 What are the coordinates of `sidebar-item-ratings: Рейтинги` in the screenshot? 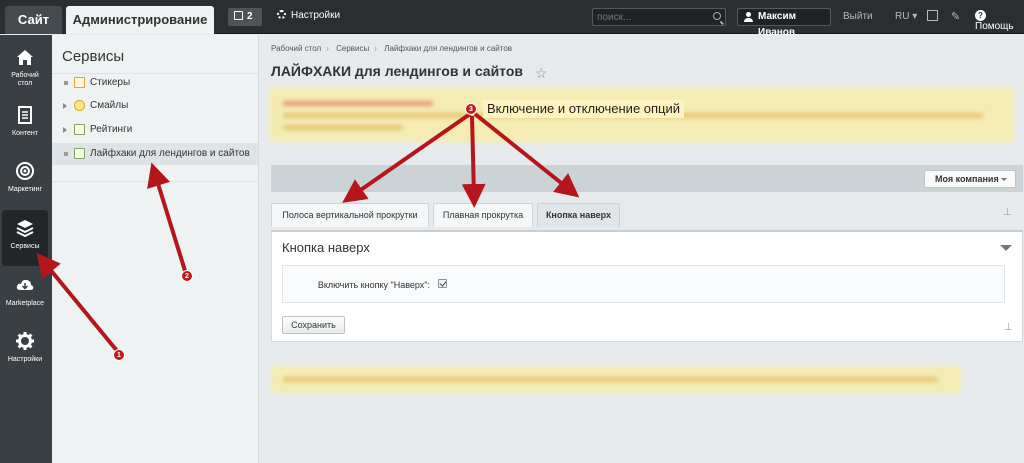 It's located at (155, 130).